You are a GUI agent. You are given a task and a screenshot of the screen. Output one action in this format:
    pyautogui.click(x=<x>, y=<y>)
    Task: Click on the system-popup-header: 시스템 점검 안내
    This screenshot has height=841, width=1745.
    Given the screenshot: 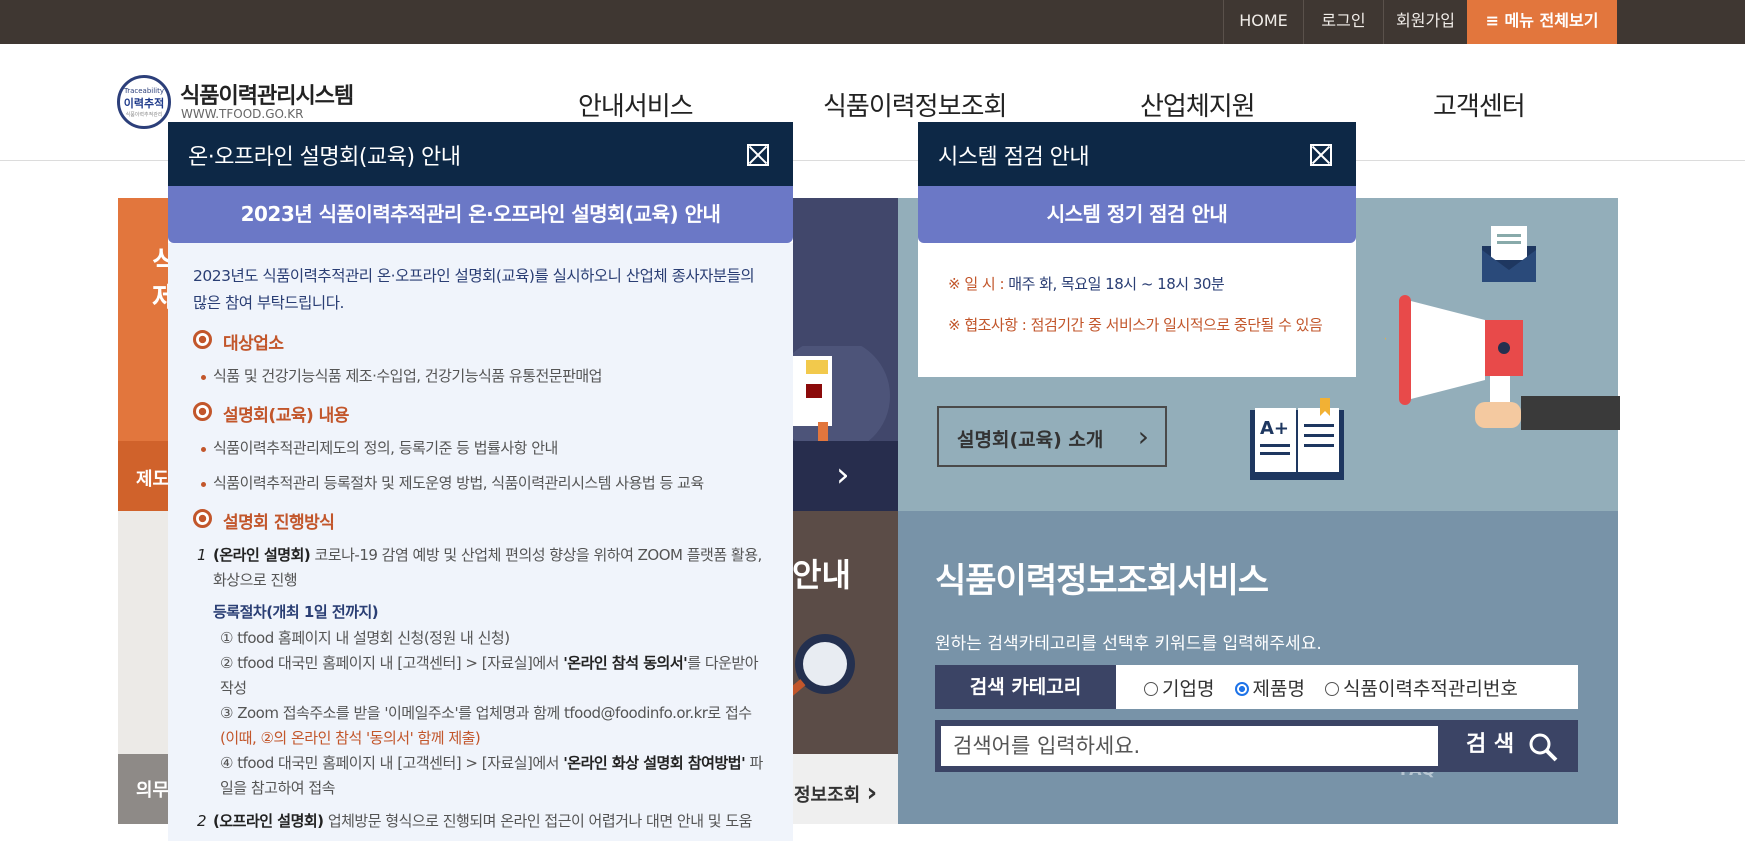 What is the action you would take?
    pyautogui.click(x=1137, y=154)
    